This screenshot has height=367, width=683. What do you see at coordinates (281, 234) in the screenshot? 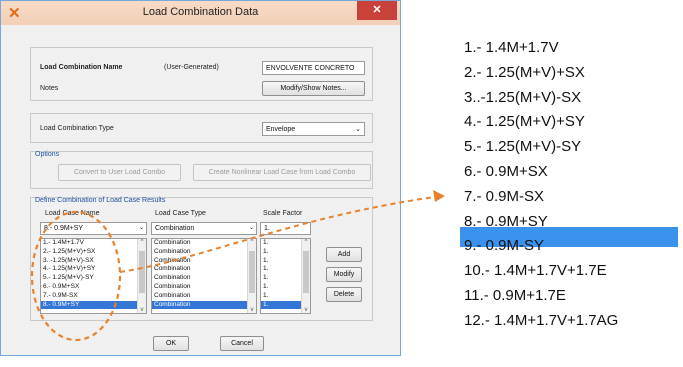
I see `pointer-arrow-line` at bounding box center [281, 234].